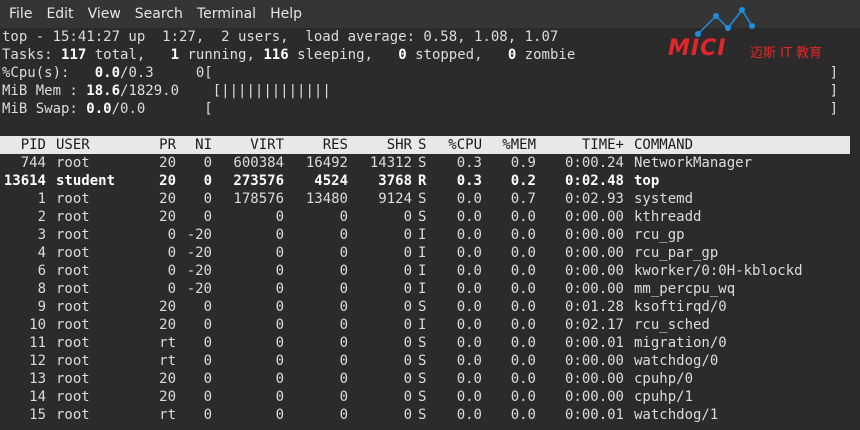  What do you see at coordinates (430, 235) in the screenshot?
I see `process-row: 3 root 0 -20 0 0 0 I 0.0 0.0 0:00.00 rcu_gp` at bounding box center [430, 235].